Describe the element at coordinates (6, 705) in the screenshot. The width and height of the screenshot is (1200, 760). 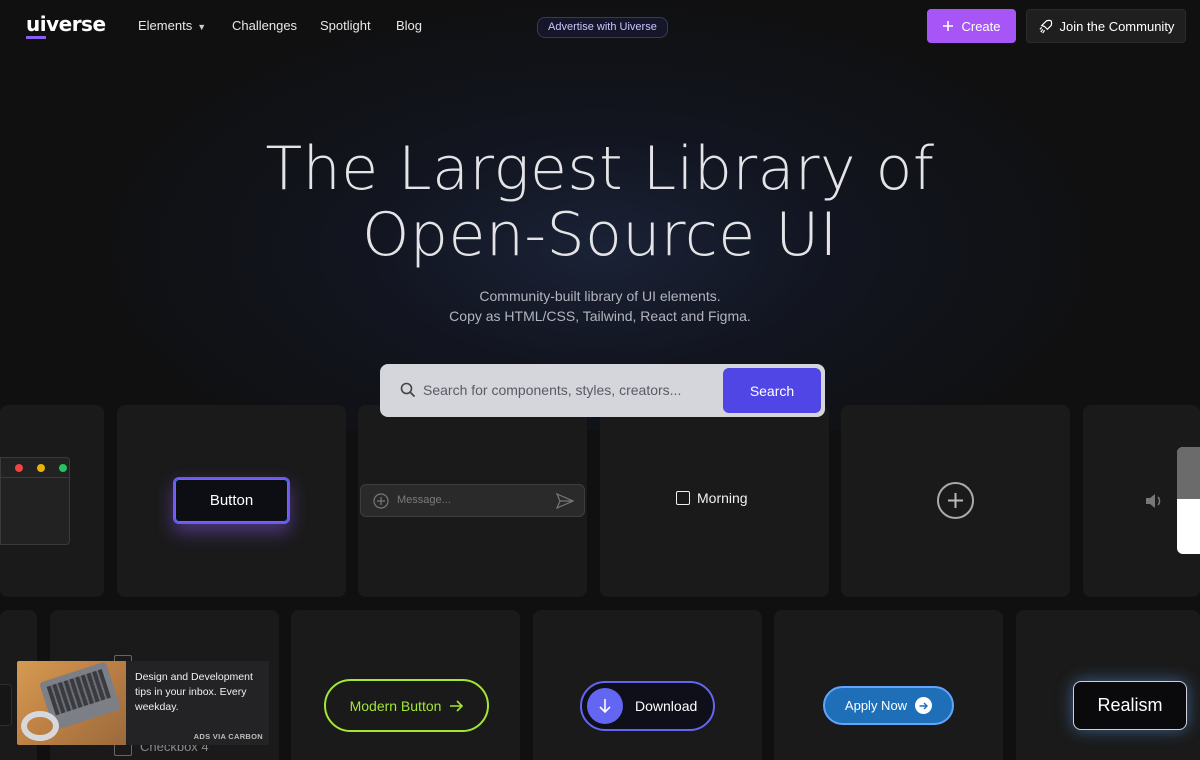
I see `ad-edge` at that location.